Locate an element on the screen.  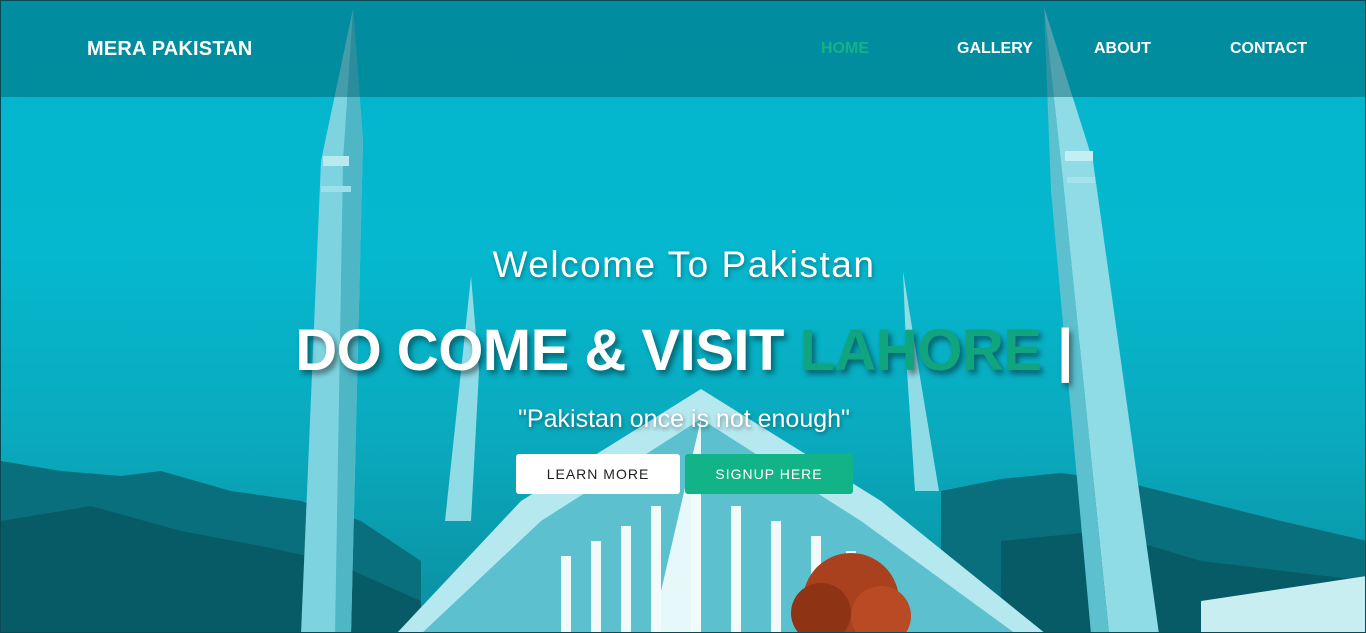
signup-button: SIGNUP HERE is located at coordinates (769, 474).